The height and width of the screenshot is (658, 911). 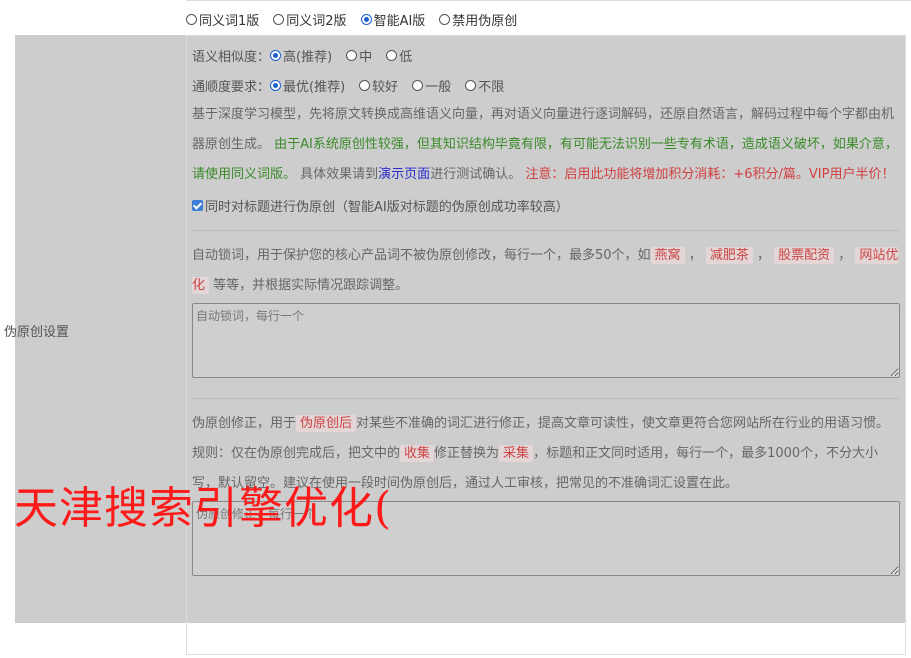 What do you see at coordinates (301, 55) in the screenshot?
I see `similarity-option-high: 高(推荐)` at bounding box center [301, 55].